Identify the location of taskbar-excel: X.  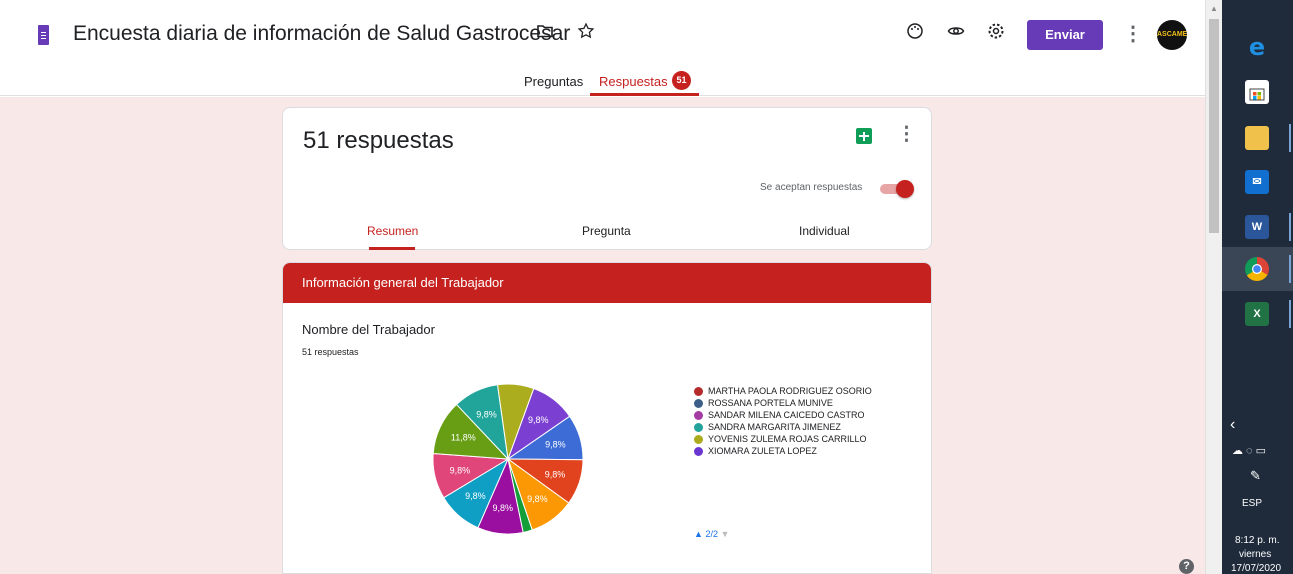
(1257, 314).